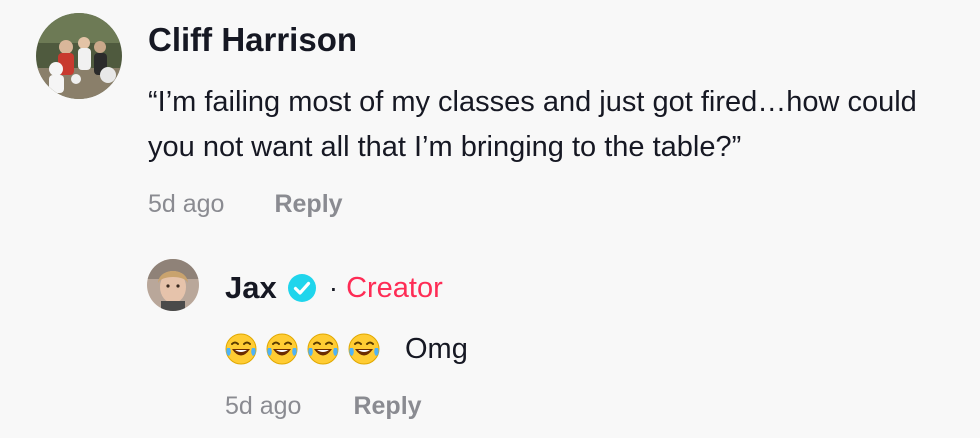 The height and width of the screenshot is (438, 980). I want to click on reply-text: Omg, so click(436, 348).